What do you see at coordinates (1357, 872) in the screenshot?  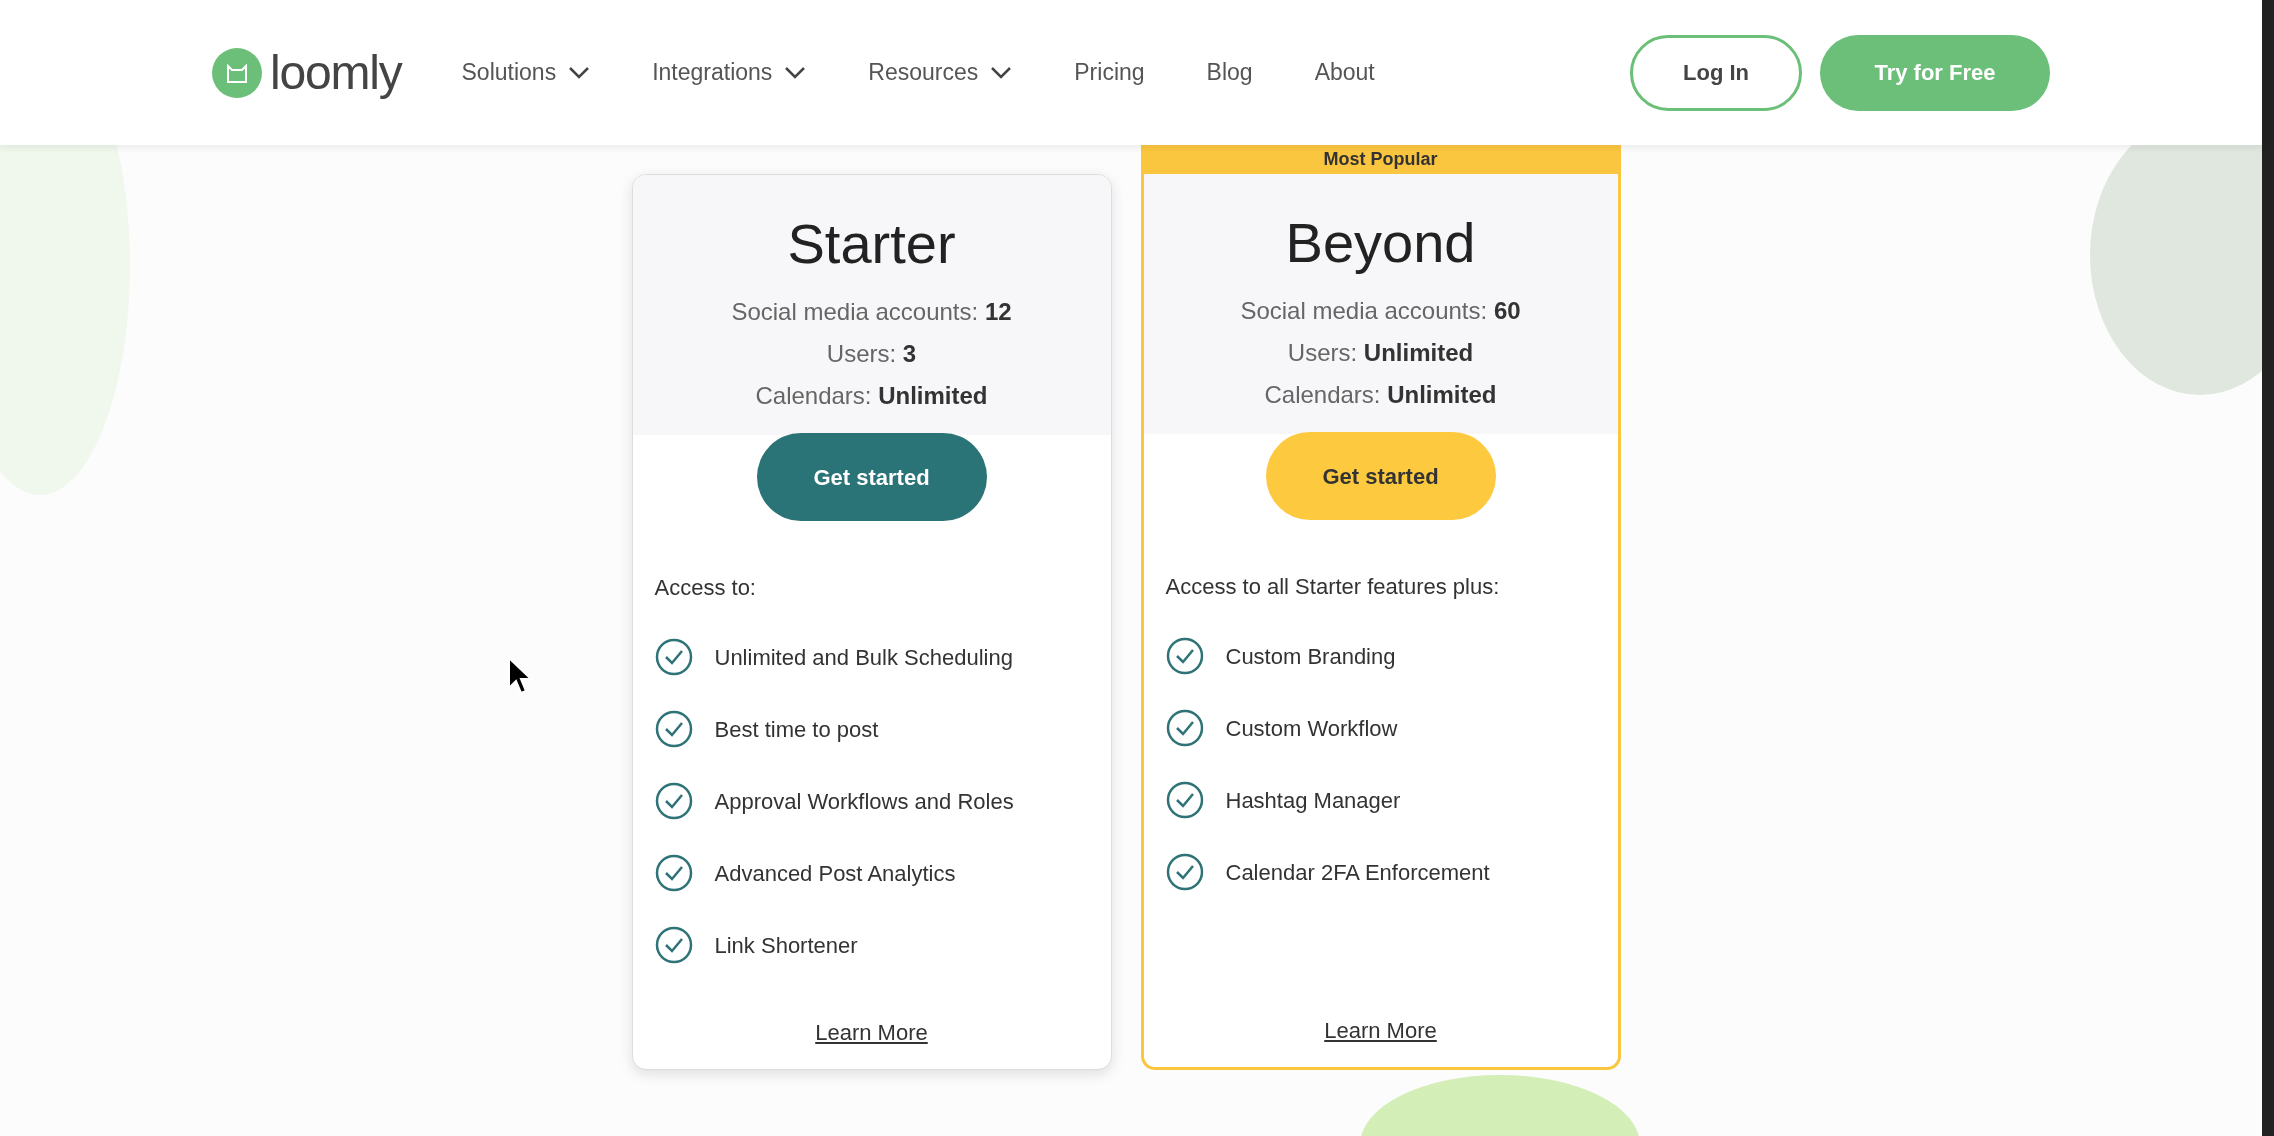 I see `feature-text: Calendar 2FA Enforcement` at bounding box center [1357, 872].